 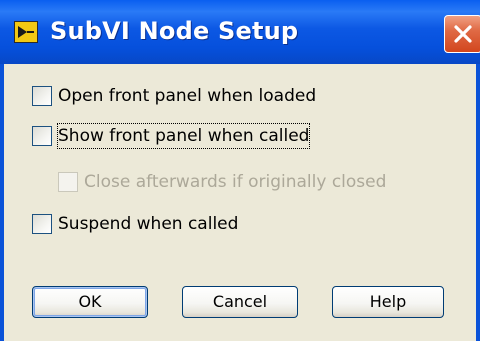 What do you see at coordinates (235, 182) in the screenshot?
I see `close-afterwards-label: Close afterwards if originally closed` at bounding box center [235, 182].